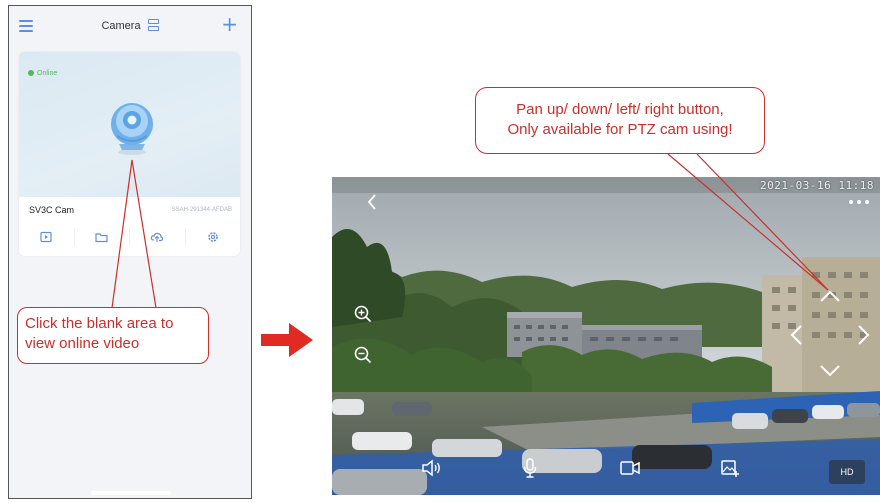 This screenshot has width=880, height=503. I want to click on folder-icon, so click(101, 238).